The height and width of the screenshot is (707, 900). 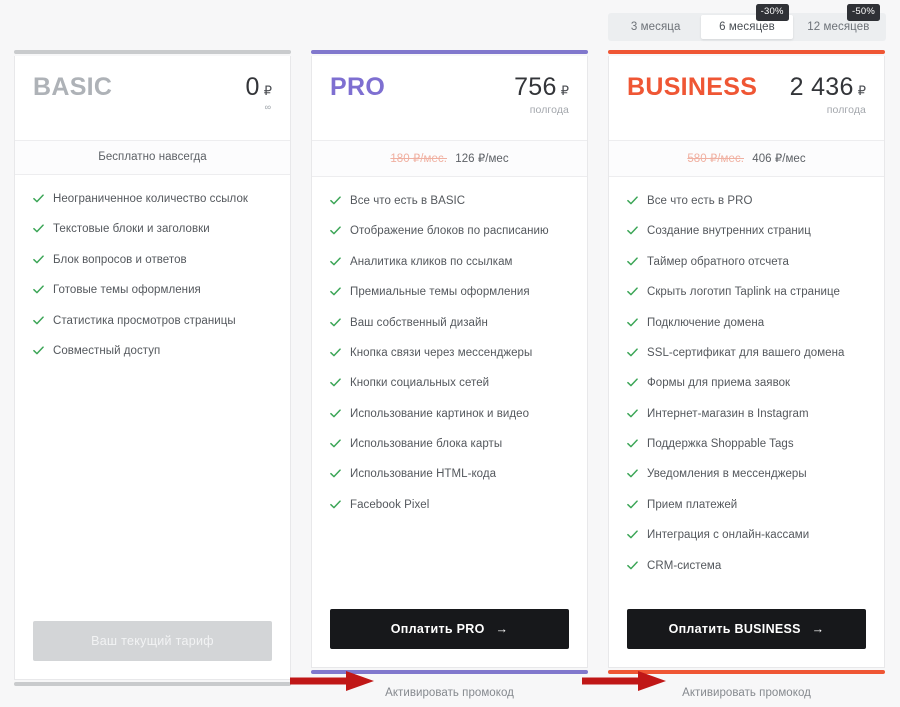 I want to click on plan-name: BASIC, so click(x=73, y=87).